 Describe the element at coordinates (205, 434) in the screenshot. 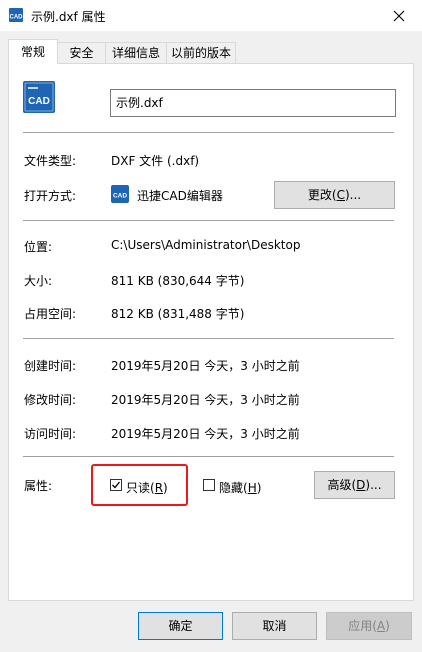

I see `accessed-value: 2019年5月20日 今天，3 小时之前` at that location.